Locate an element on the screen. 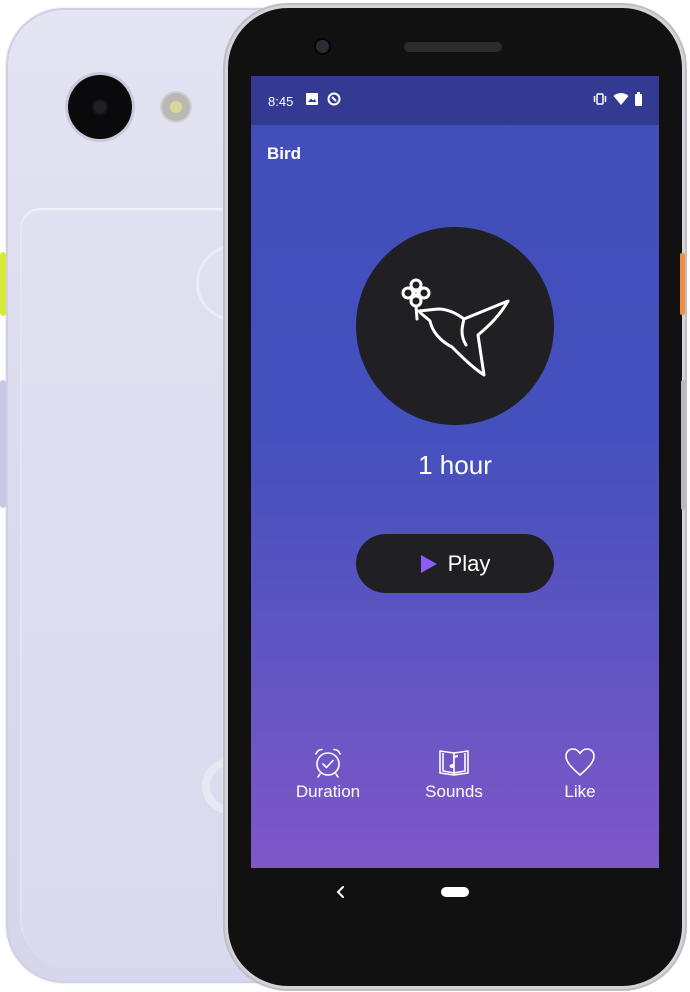 This screenshot has height=992, width=690. back-chevron-icon is located at coordinates (341, 892).